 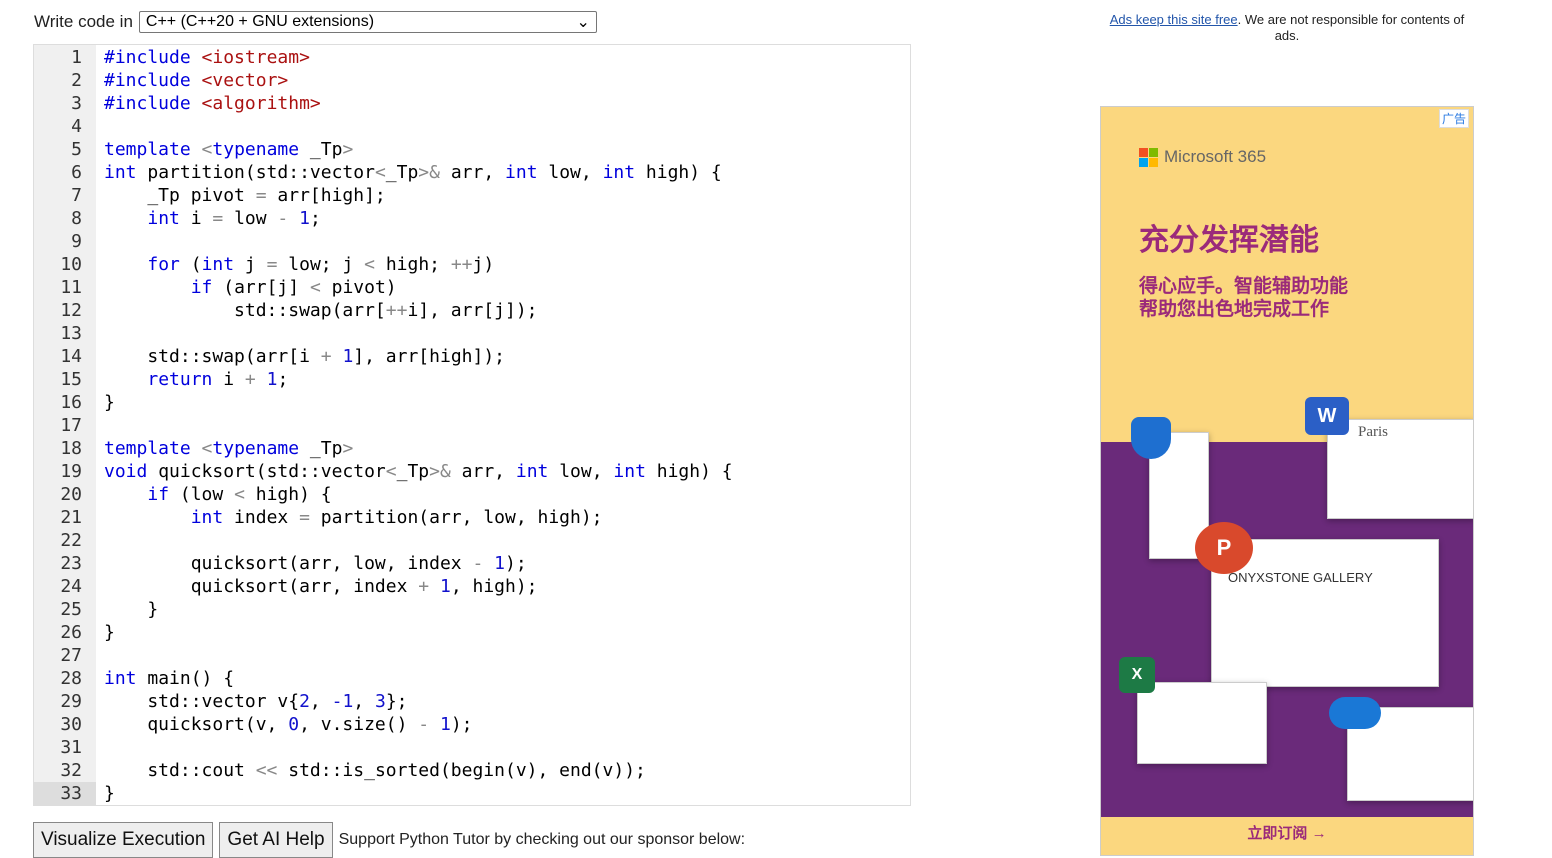 I want to click on code-line: 12 std::swap(arr[++i], arr[j]);, so click(x=472, y=310).